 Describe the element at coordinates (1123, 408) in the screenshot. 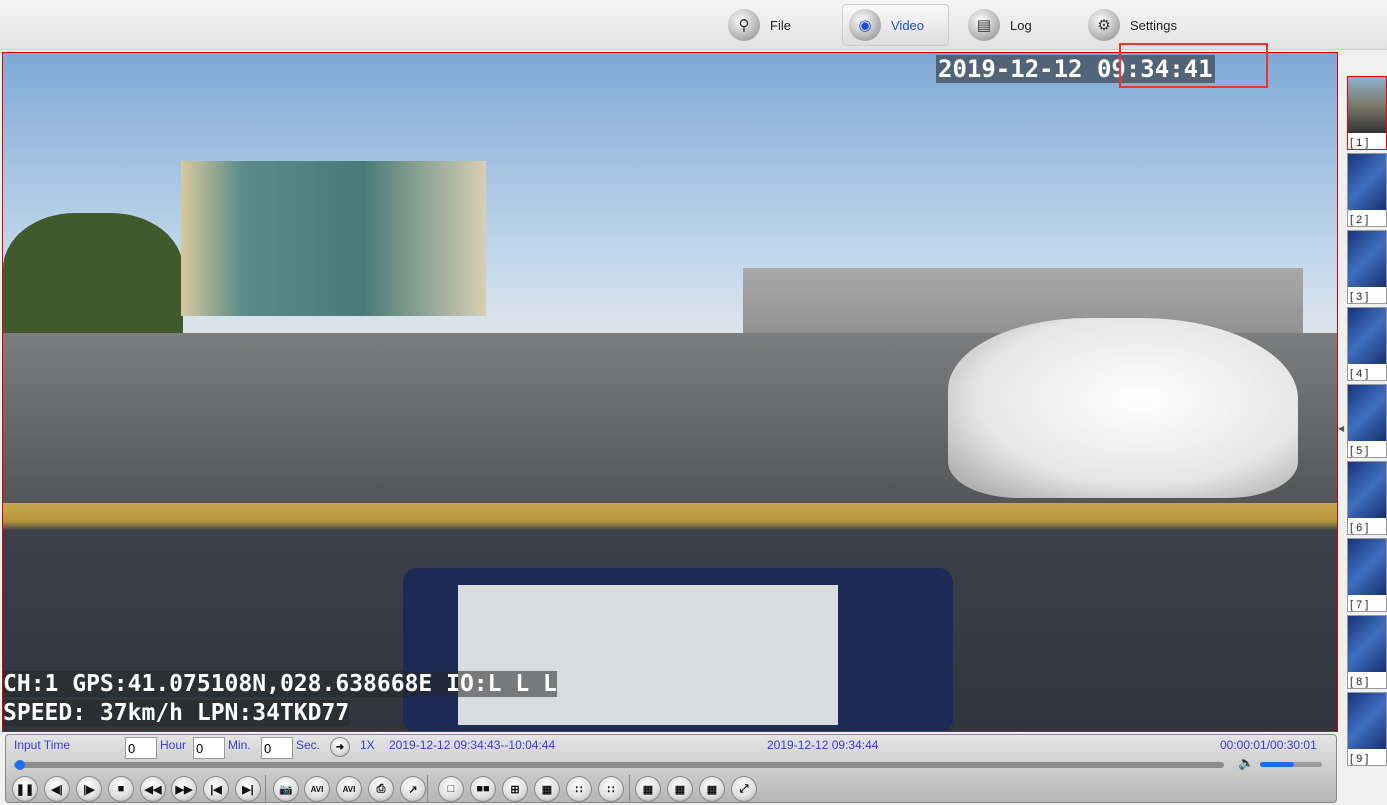

I see `car-image` at that location.